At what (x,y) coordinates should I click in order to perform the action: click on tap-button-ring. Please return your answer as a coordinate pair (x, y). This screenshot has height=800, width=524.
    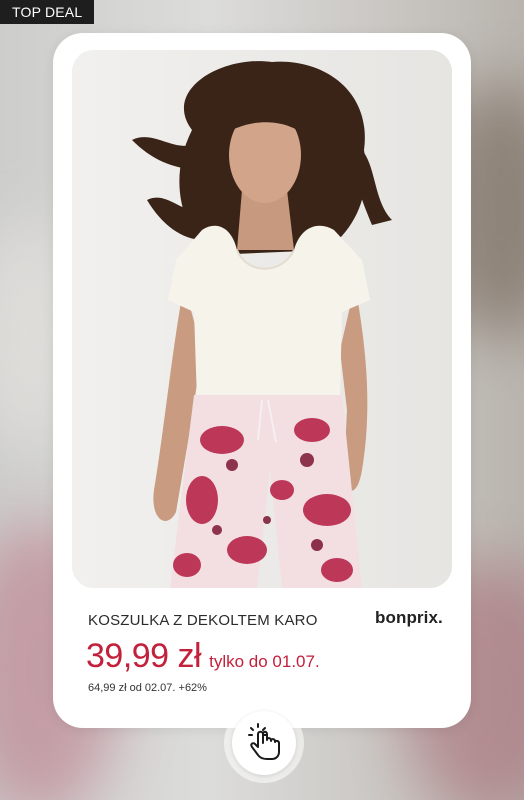
    Looking at the image, I should click on (264, 743).